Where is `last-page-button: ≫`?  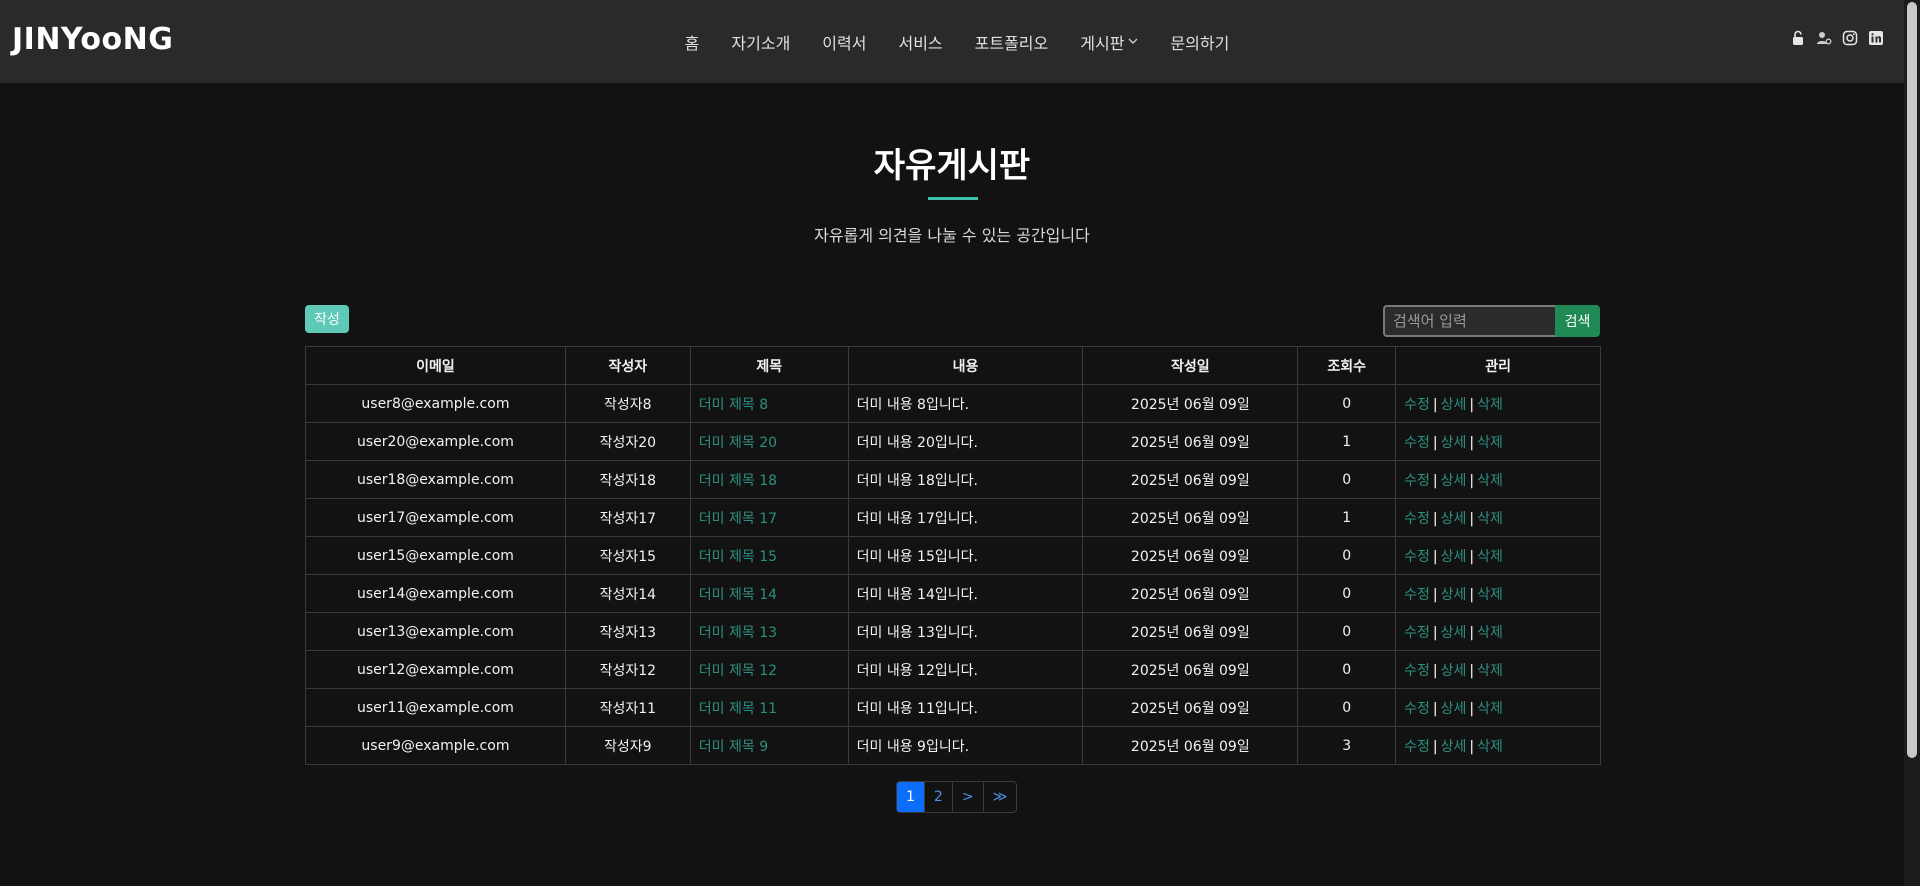 last-page-button: ≫ is located at coordinates (999, 797).